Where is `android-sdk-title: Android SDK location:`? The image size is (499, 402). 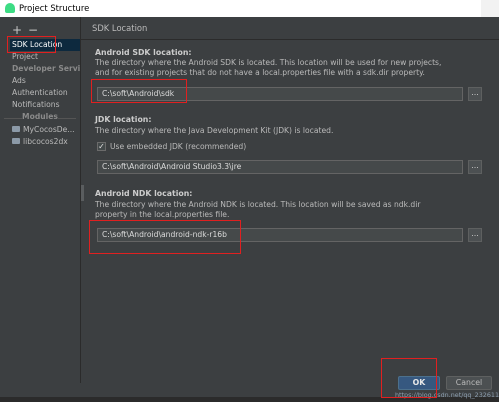
android-sdk-title: Android SDK location: is located at coordinates (143, 52).